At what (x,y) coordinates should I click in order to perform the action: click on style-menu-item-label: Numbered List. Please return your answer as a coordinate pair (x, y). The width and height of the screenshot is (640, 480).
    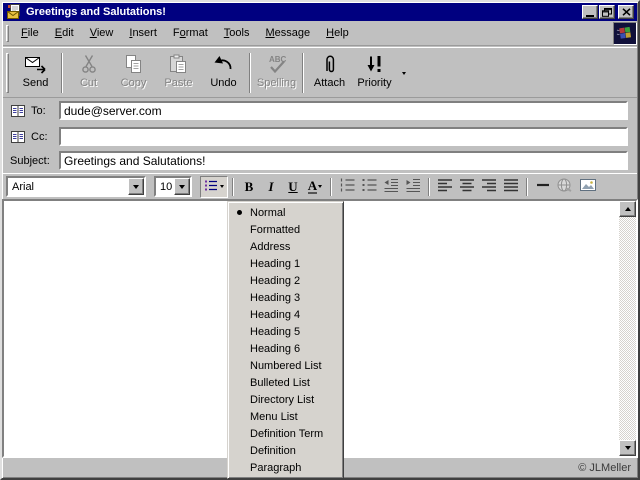
    Looking at the image, I should click on (286, 365).